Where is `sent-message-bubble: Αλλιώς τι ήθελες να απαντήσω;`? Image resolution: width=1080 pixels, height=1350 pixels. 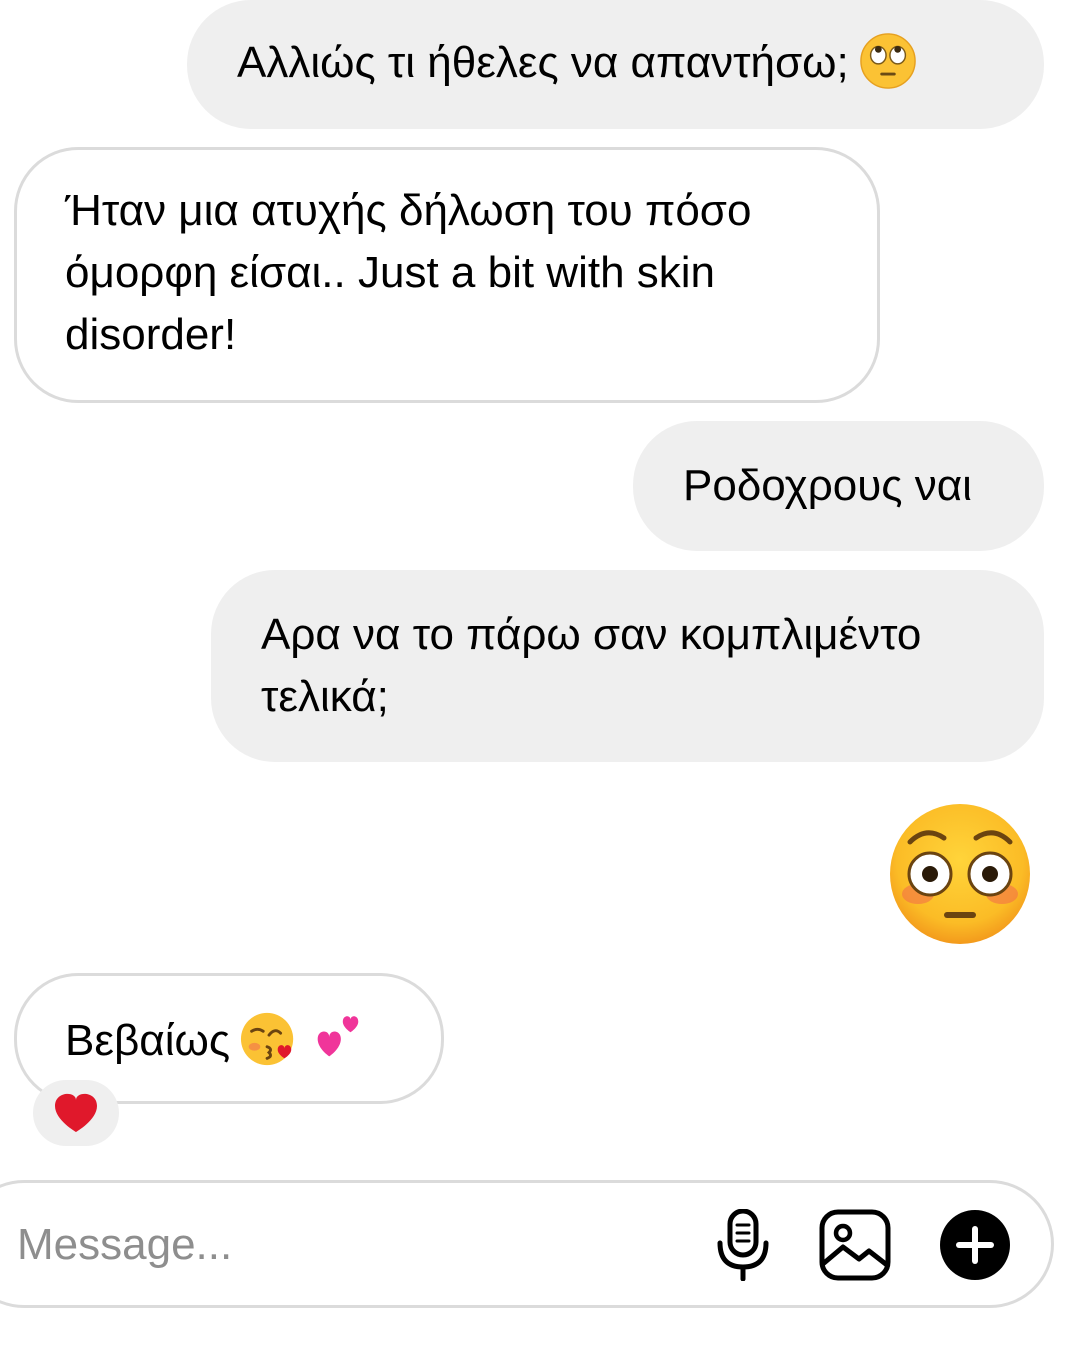
sent-message-bubble: Αλλιώς τι ήθελες να απαντήσω; is located at coordinates (615, 64).